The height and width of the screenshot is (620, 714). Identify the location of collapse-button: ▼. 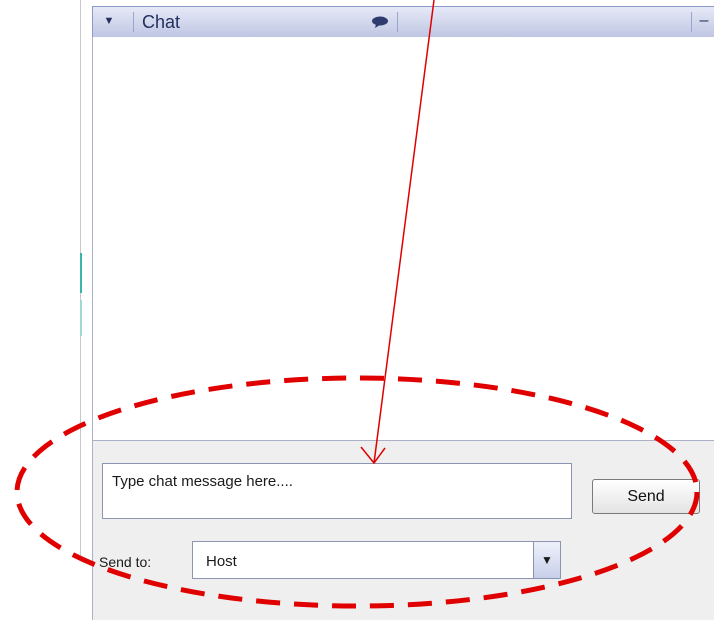
(109, 21).